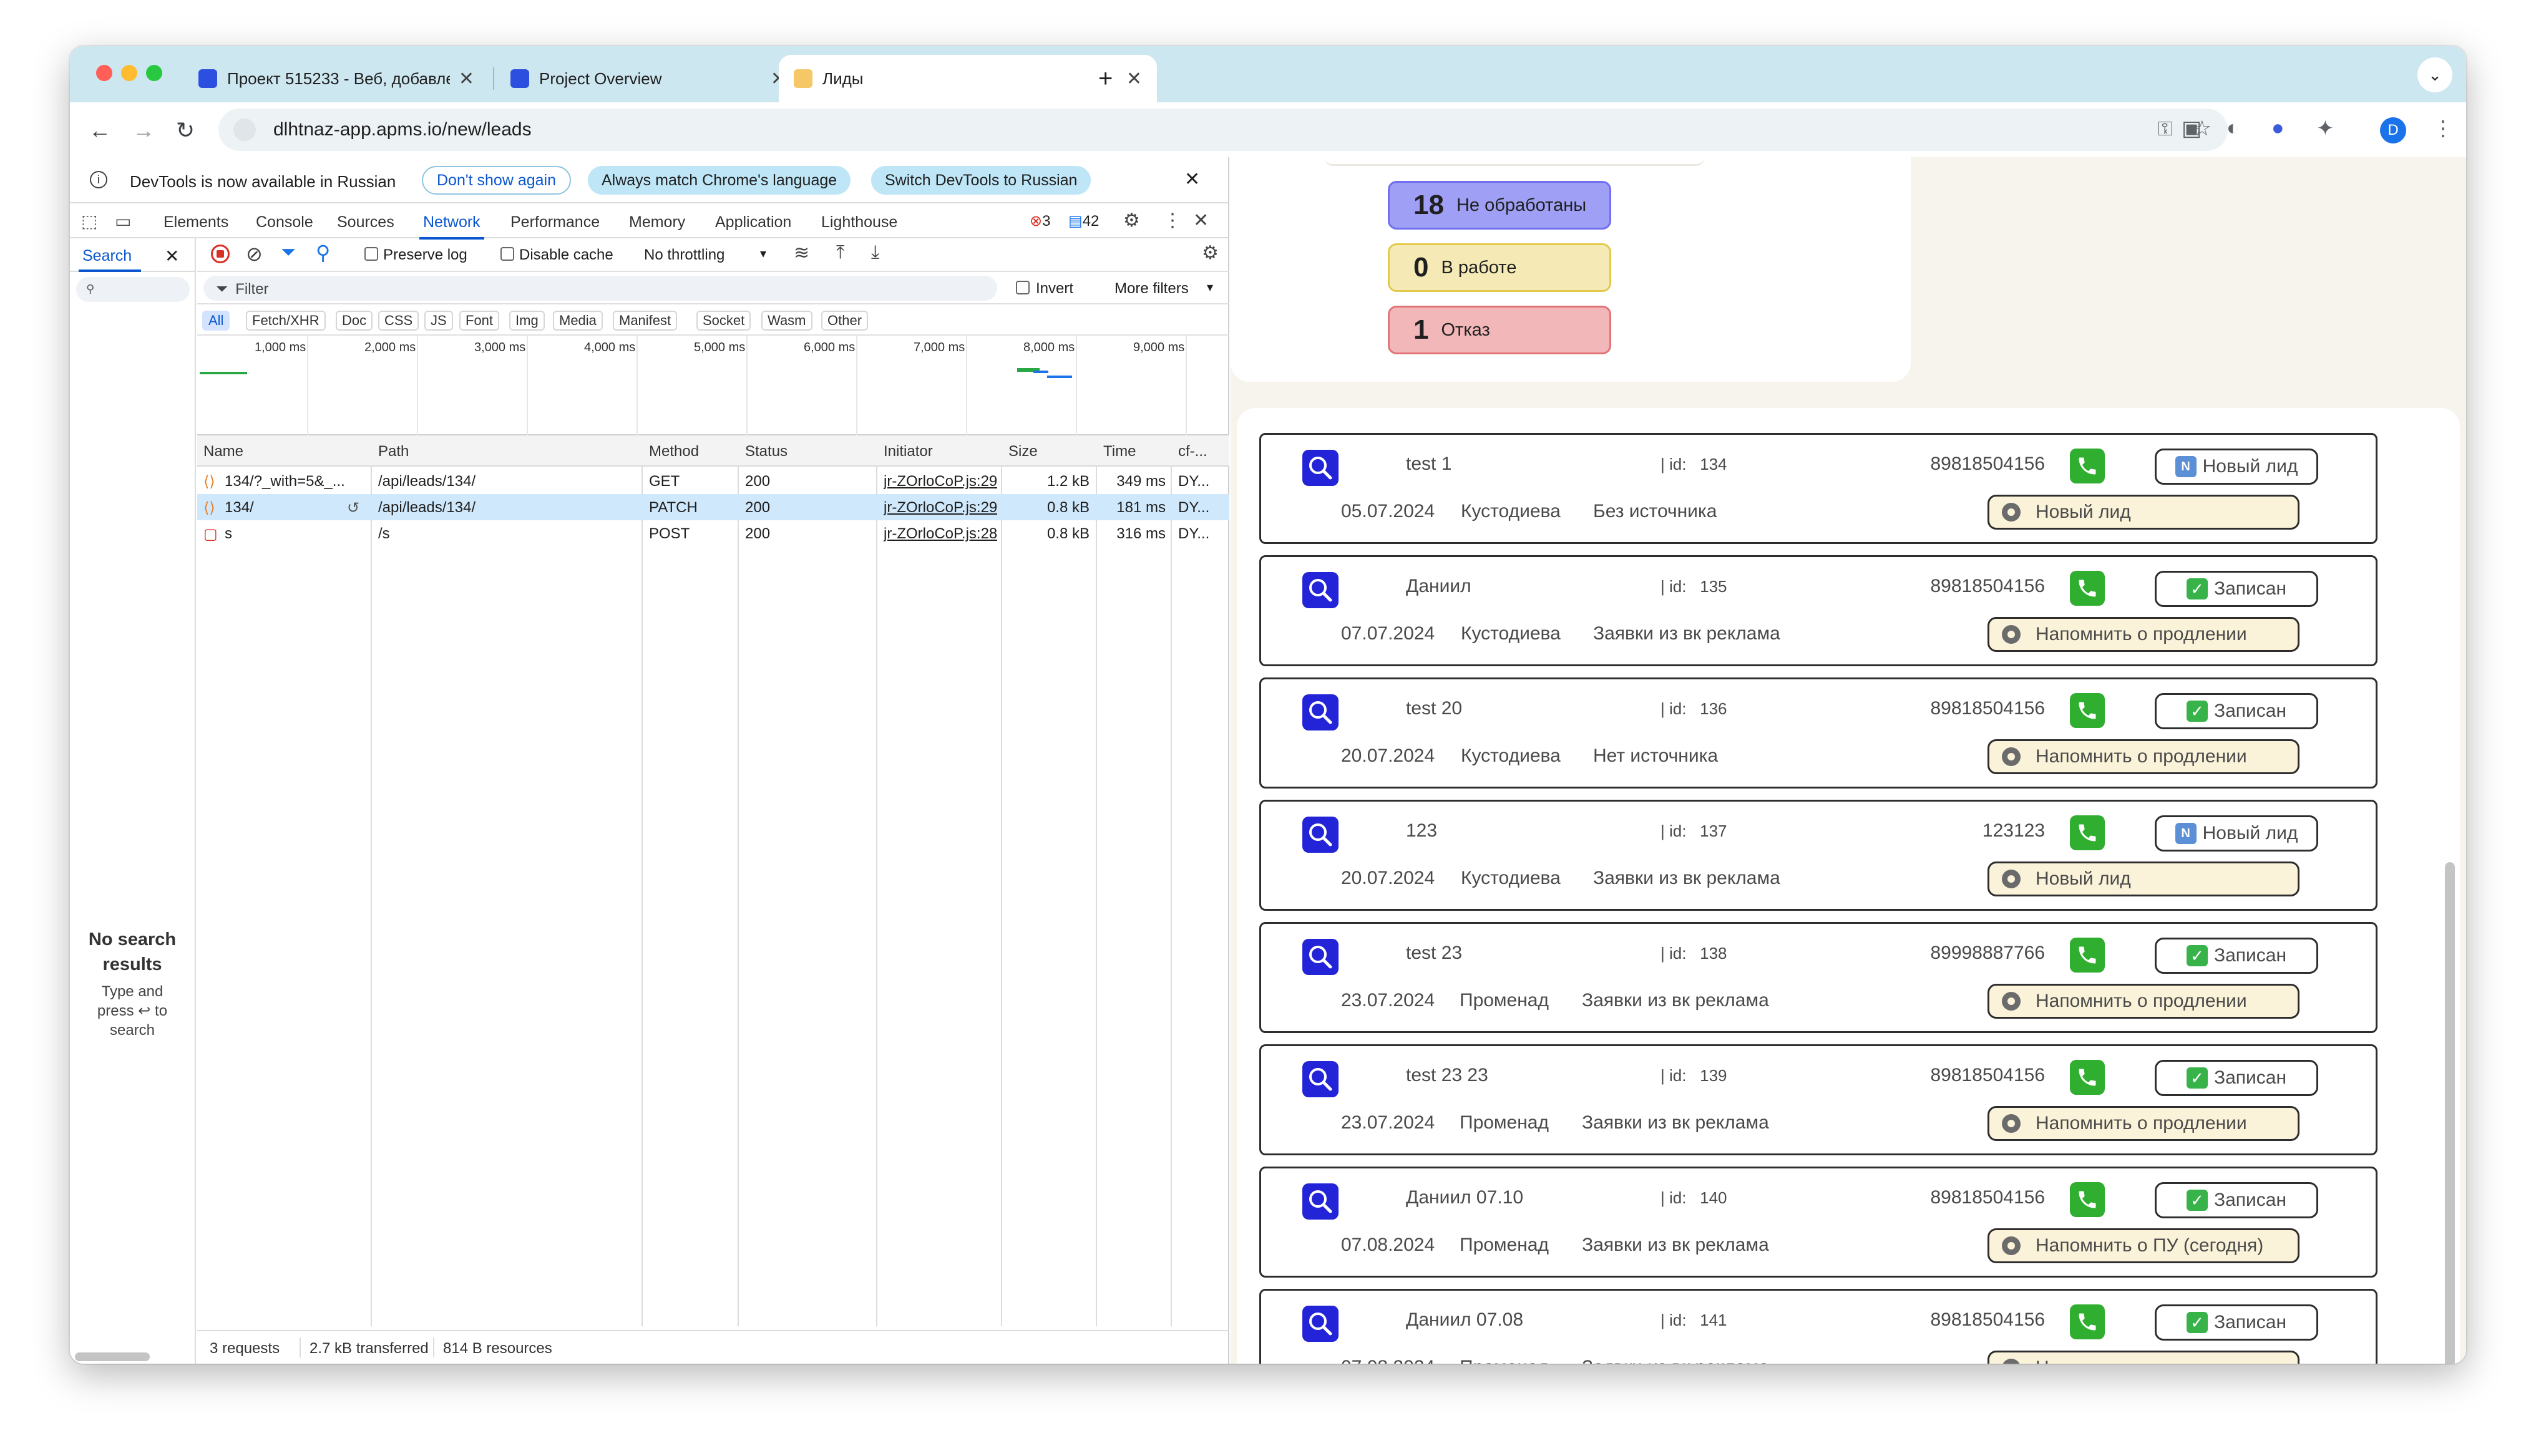 This screenshot has height=1456, width=2536. What do you see at coordinates (1210, 253) in the screenshot?
I see `network-settings-gear-icon: ⚙` at bounding box center [1210, 253].